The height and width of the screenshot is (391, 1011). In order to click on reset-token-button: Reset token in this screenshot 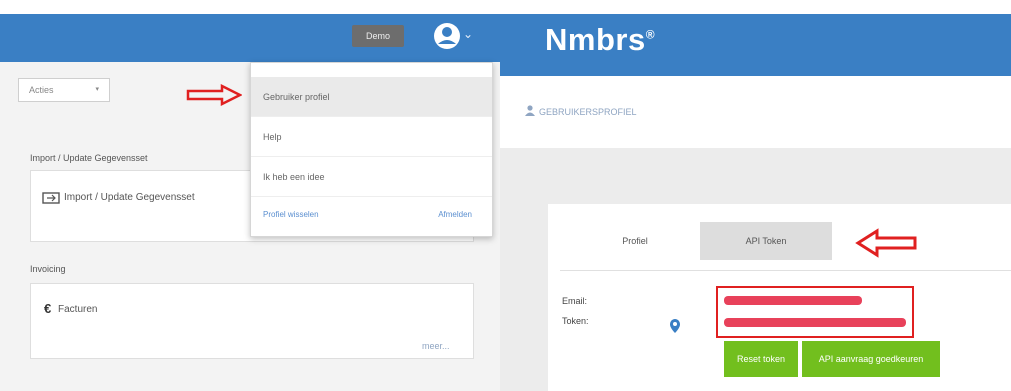, I will do `click(761, 359)`.